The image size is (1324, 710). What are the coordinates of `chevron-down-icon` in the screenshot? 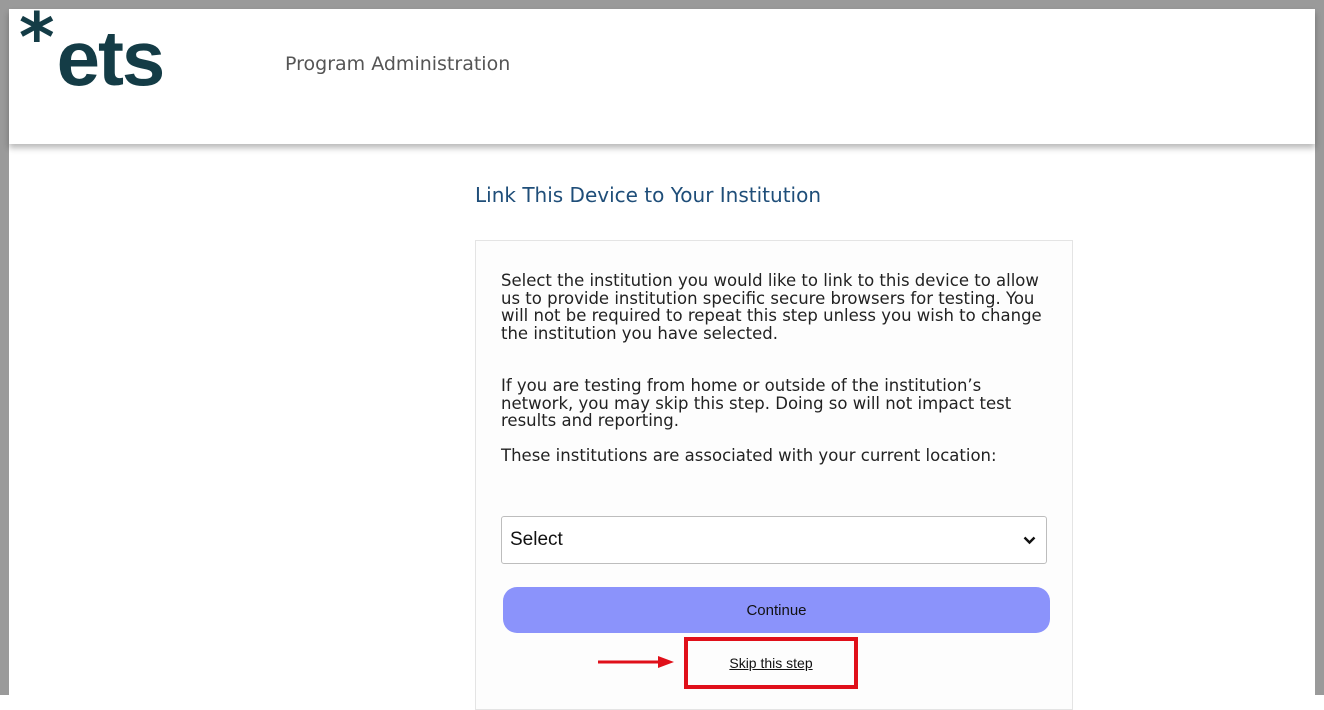 It's located at (1029, 540).